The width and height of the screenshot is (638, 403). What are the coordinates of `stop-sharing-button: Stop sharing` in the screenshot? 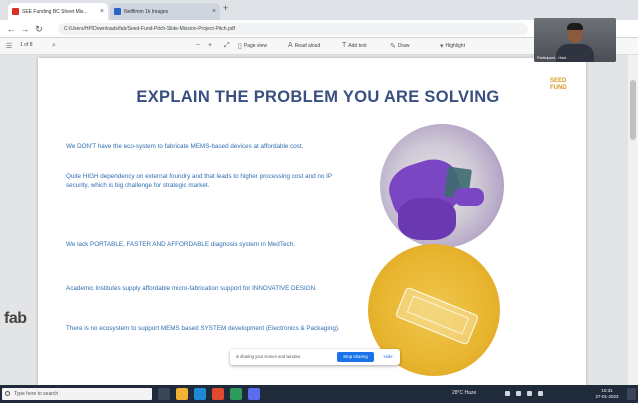 It's located at (355, 357).